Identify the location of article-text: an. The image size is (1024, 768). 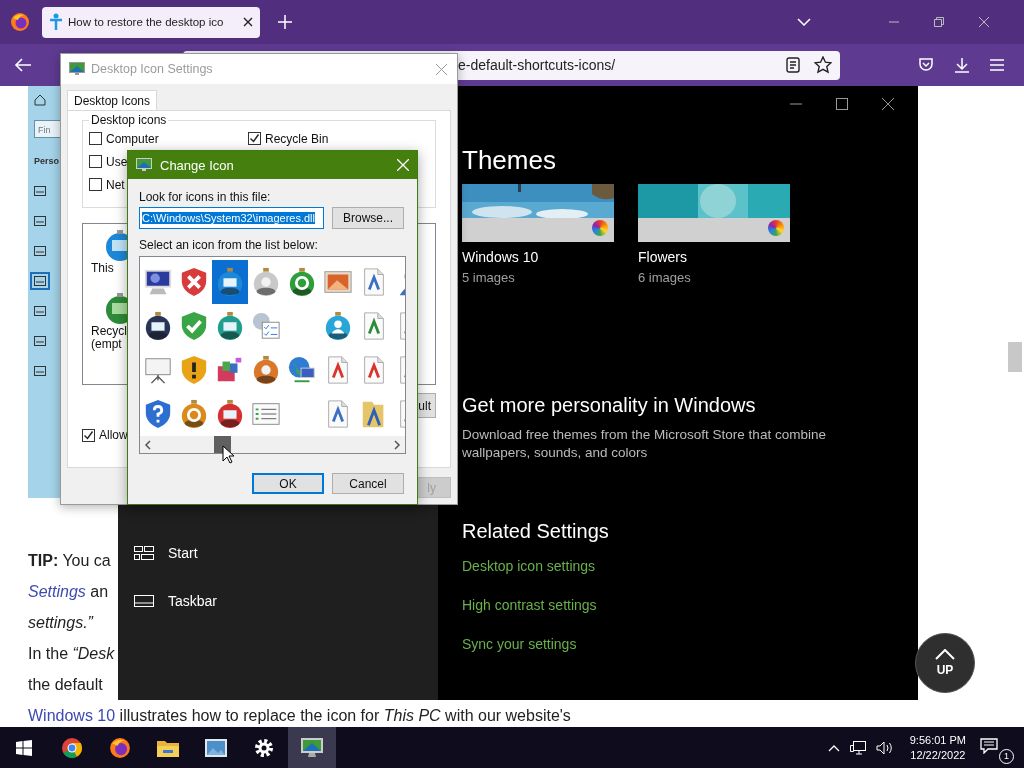
(99, 591).